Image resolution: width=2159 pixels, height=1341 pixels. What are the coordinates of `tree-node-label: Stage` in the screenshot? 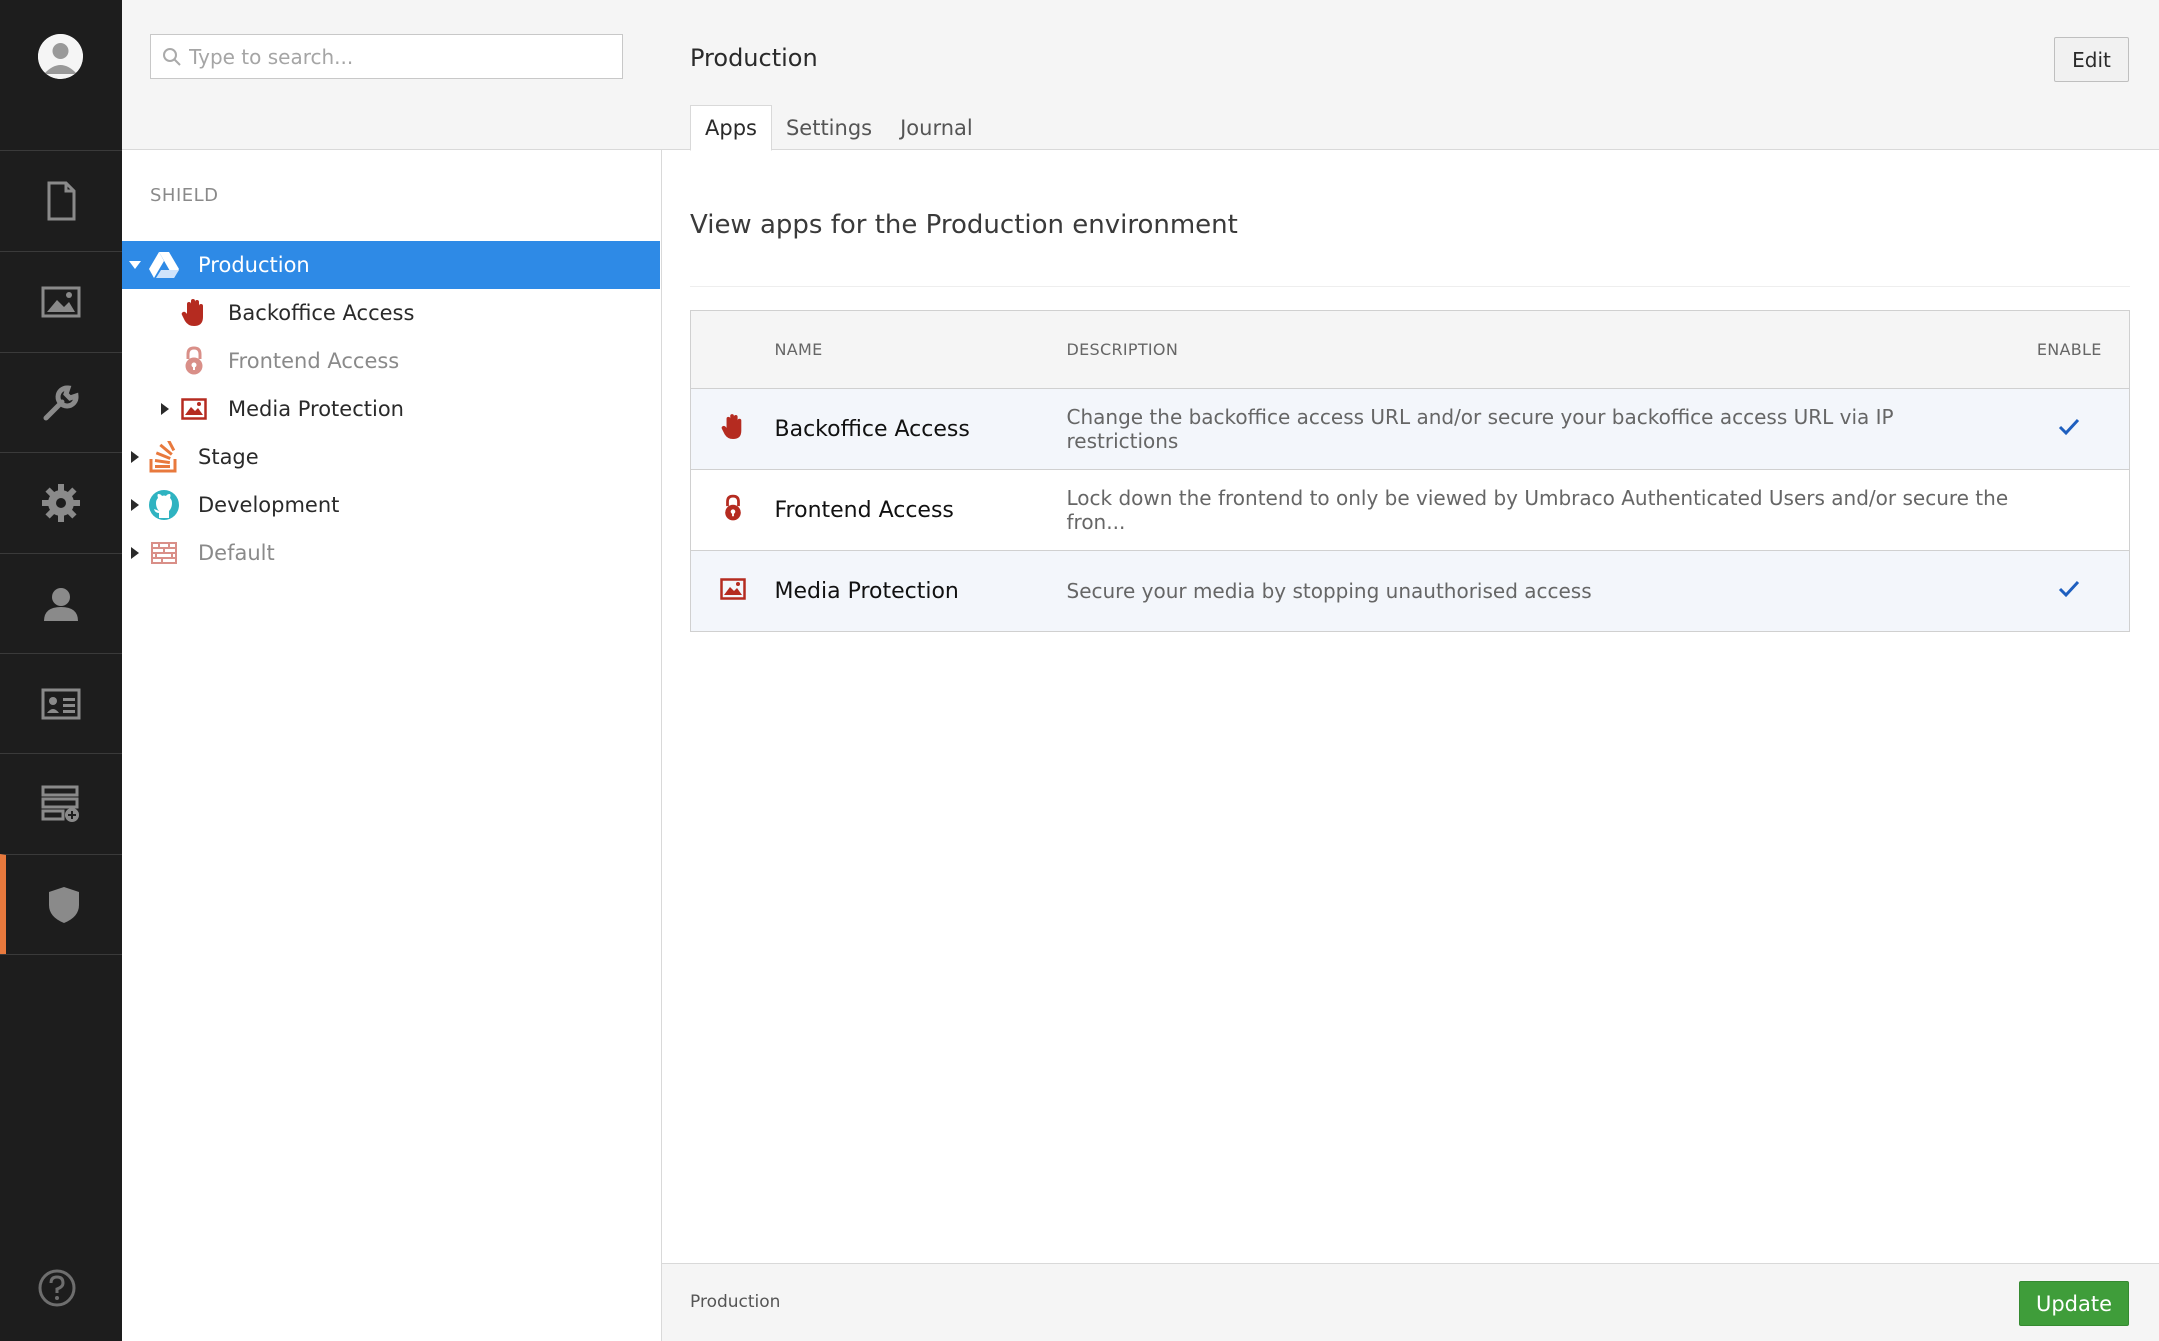 It's located at (228, 457).